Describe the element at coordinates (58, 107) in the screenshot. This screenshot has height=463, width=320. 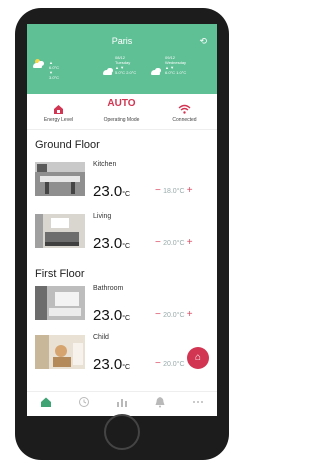
I see `house-icon` at that location.